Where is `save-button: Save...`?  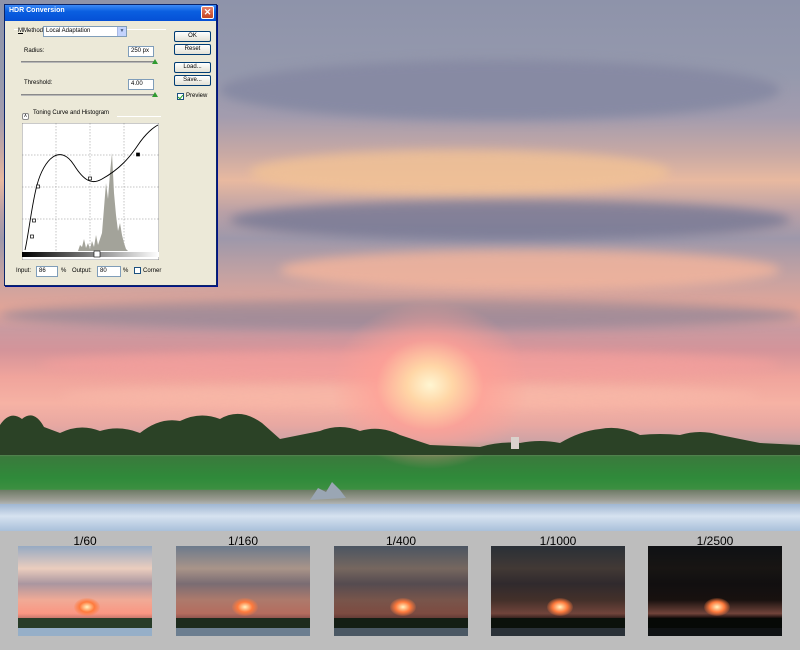
save-button: Save... is located at coordinates (192, 80).